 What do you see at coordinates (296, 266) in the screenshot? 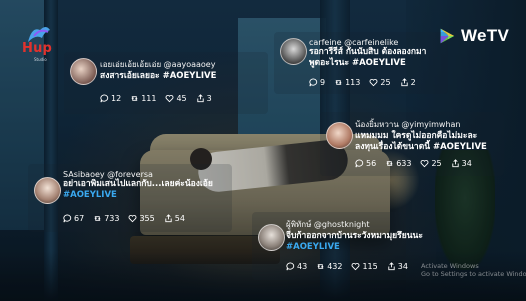
I see `reply-count: 43` at bounding box center [296, 266].